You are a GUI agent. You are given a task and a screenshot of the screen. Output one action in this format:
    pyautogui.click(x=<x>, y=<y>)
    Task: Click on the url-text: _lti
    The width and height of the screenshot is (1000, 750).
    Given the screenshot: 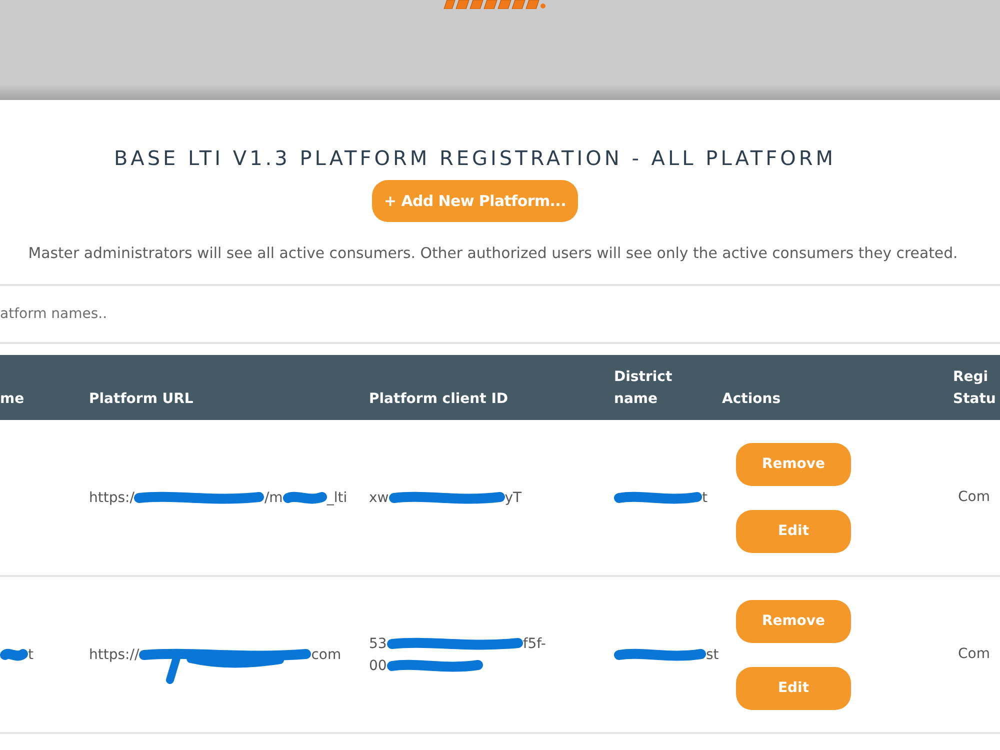 What is the action you would take?
    pyautogui.click(x=337, y=498)
    